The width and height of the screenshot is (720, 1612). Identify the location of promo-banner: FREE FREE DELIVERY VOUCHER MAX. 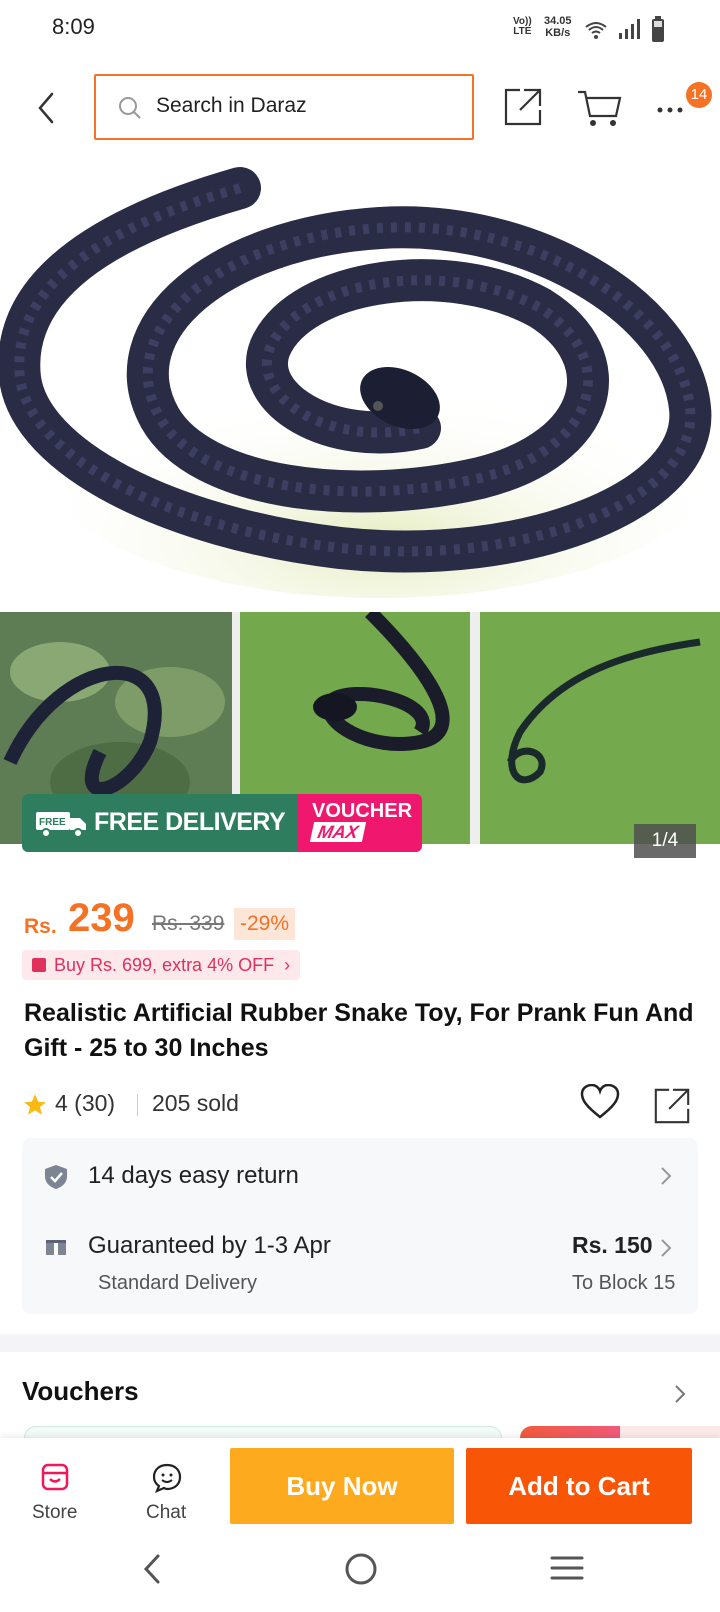
(222, 823).